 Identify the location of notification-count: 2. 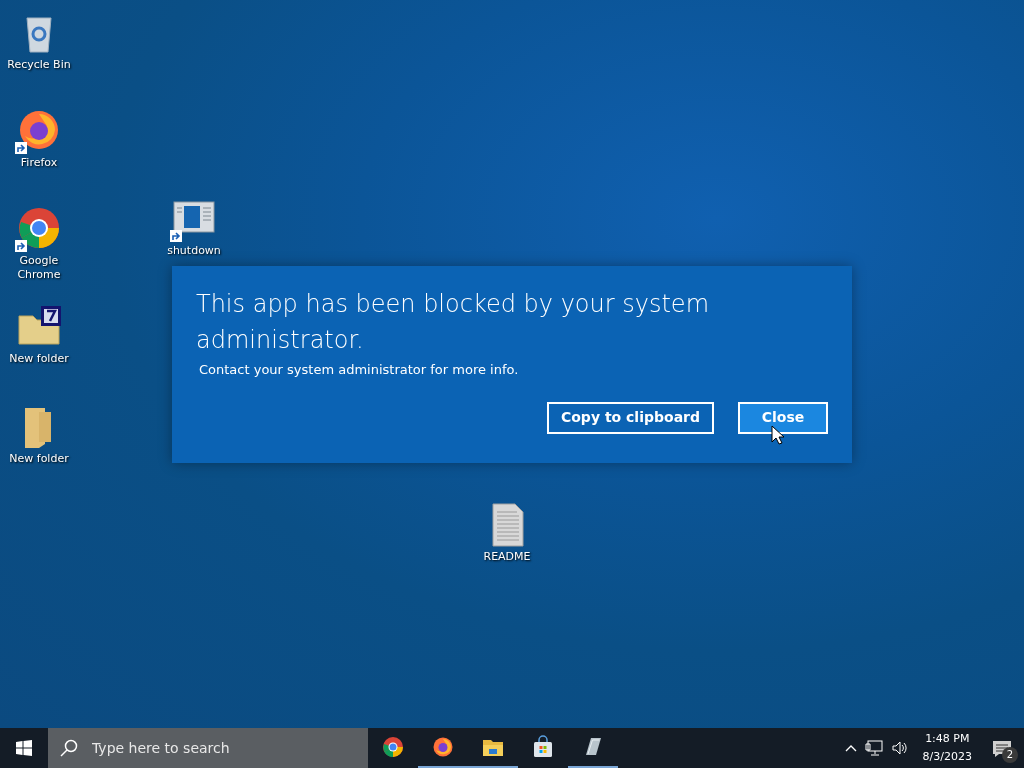
(1010, 755).